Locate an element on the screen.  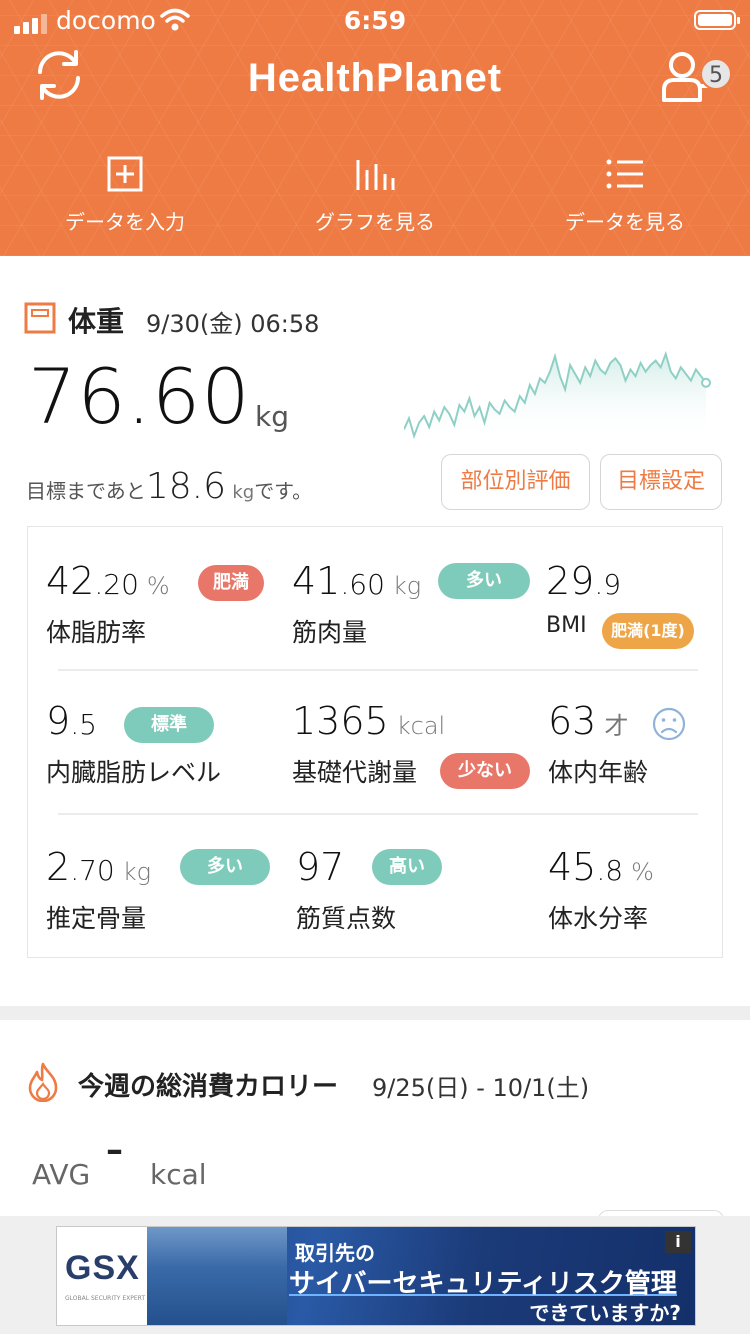
ad-logo-area: GSX GLOBAL SECURITY EXPERT is located at coordinates (102, 1276).